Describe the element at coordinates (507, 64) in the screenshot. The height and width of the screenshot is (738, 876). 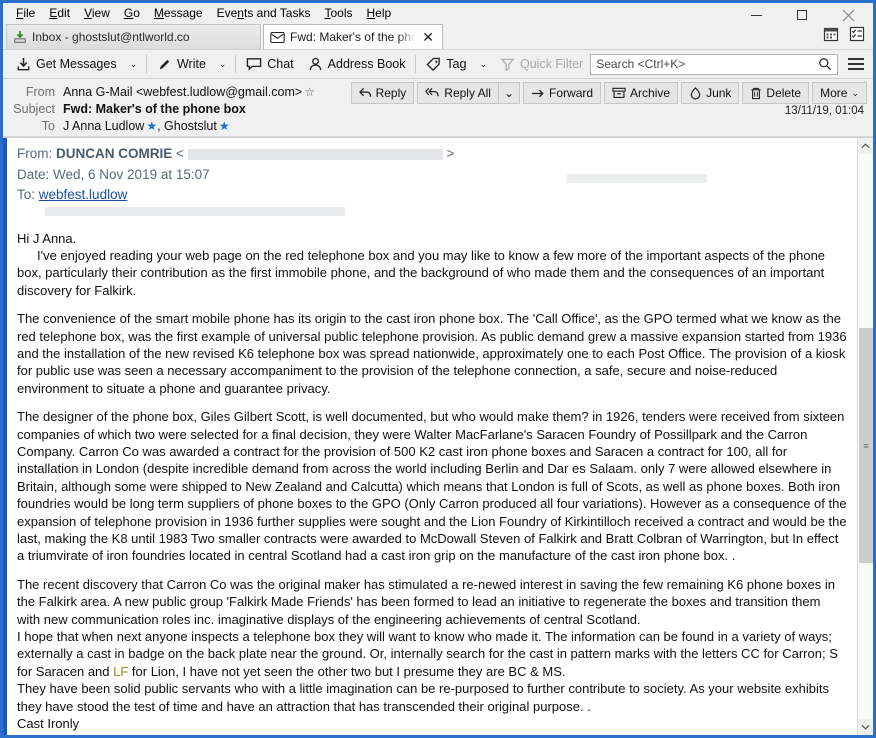
I see `funnel-icon` at that location.